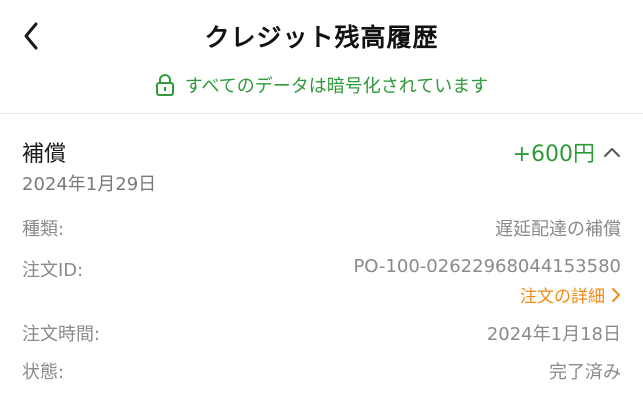  Describe the element at coordinates (321, 269) in the screenshot. I see `detail-row-order-id: 注文ID: PO-100-02622968044153580` at that location.